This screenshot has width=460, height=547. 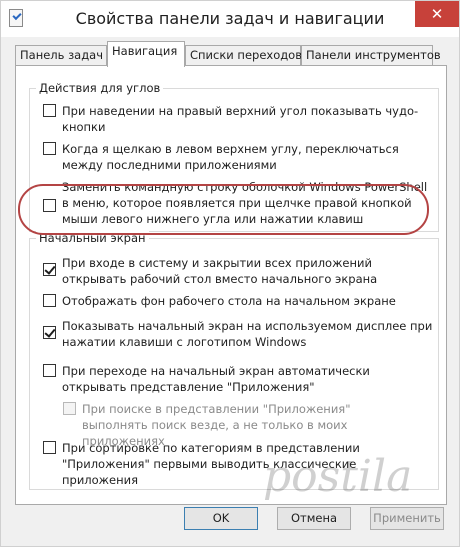 I want to click on title-bar: Свойства панели задач и навигации ✕, so click(x=230, y=19).